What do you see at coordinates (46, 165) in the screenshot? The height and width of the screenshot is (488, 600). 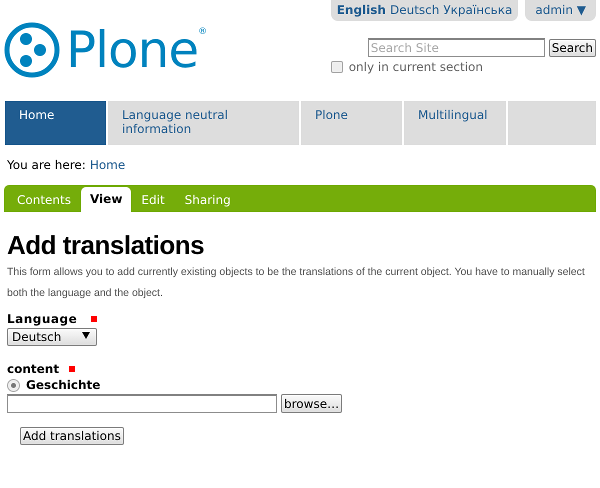 I see `breadcrumb-label: You are here:` at bounding box center [46, 165].